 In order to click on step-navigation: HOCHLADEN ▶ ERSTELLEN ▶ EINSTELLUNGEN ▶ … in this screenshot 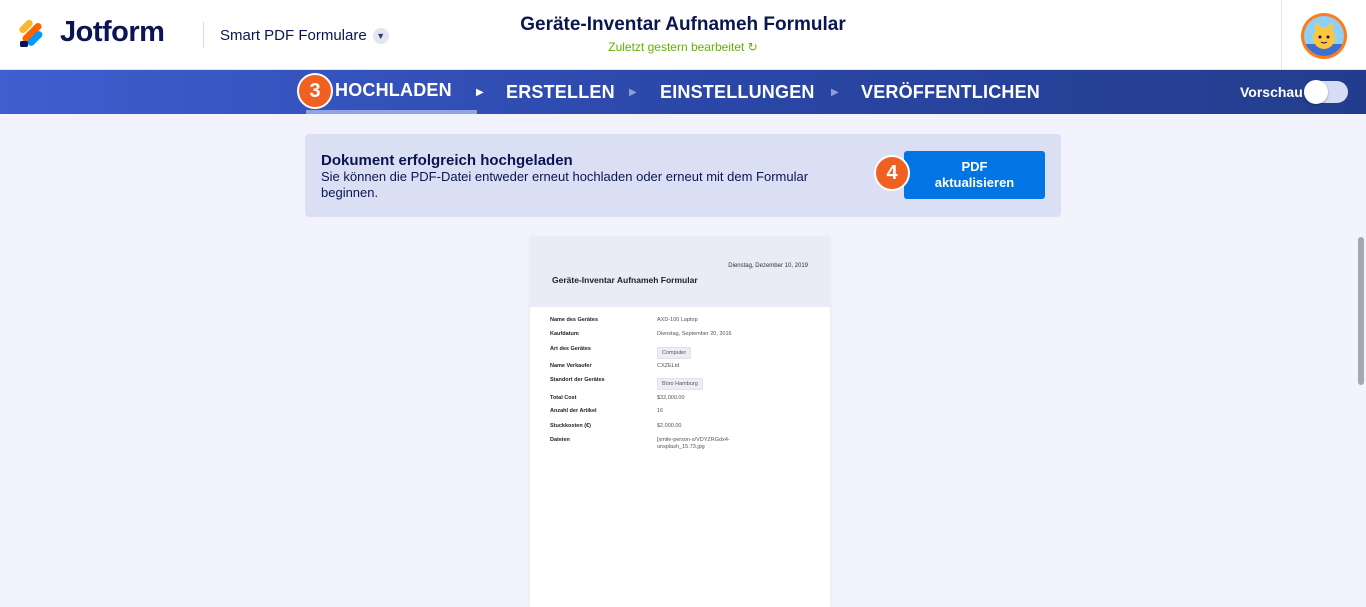, I will do `click(683, 92)`.